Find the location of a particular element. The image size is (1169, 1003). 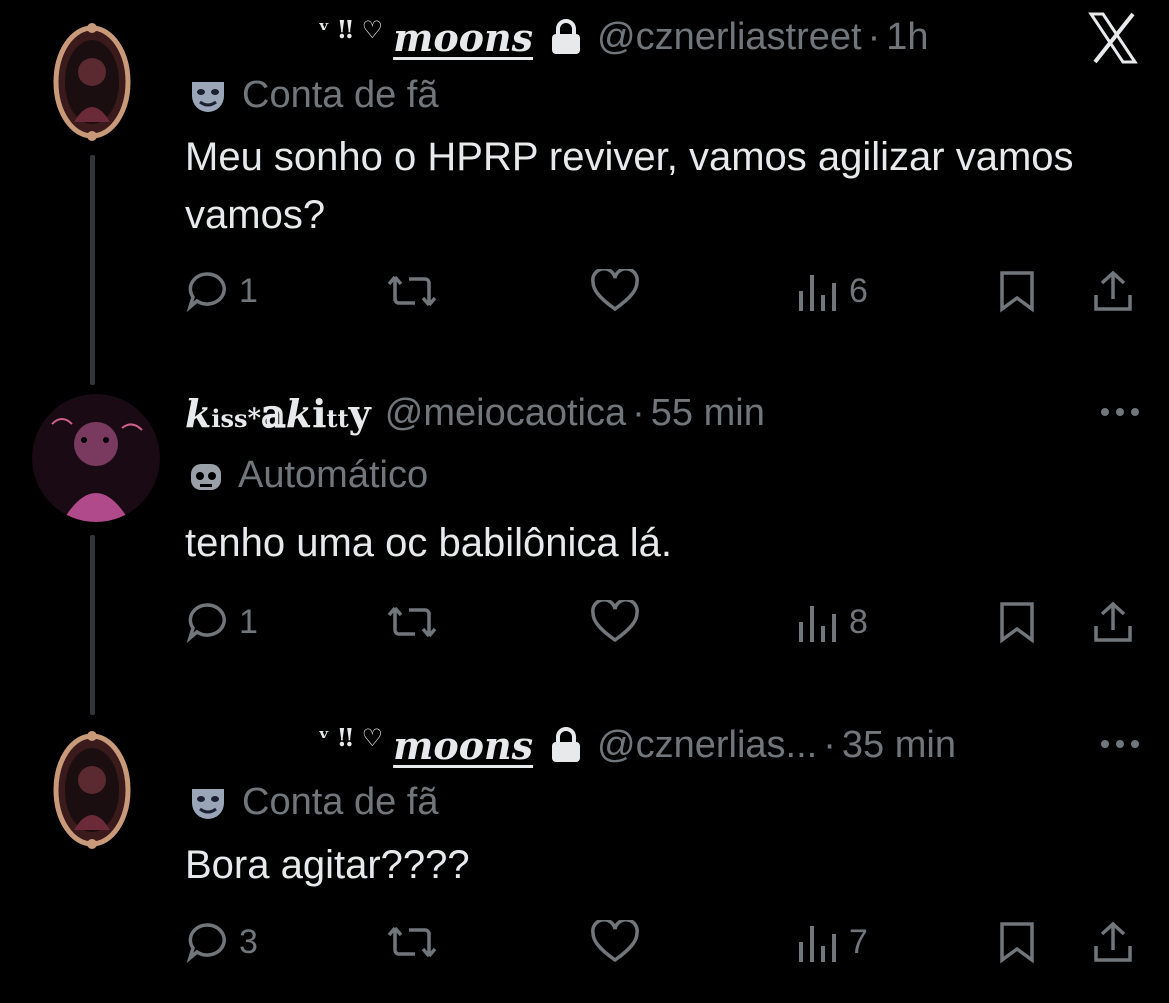

tweet-actions: 3 7 is located at coordinates (665, 942).